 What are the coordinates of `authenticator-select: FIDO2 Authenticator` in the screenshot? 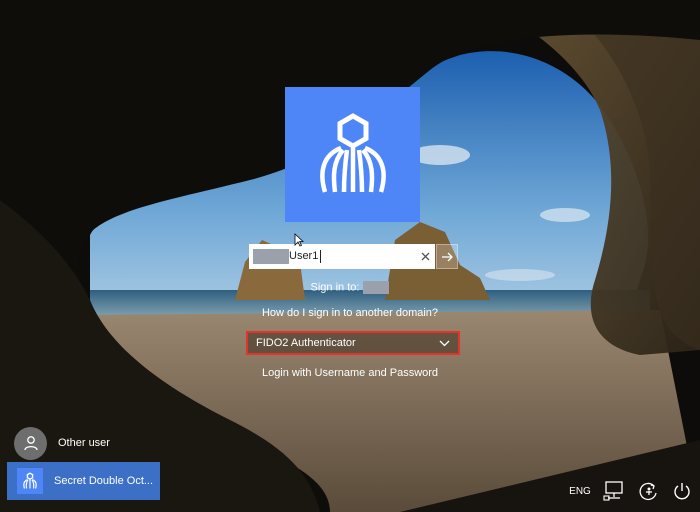 It's located at (353, 343).